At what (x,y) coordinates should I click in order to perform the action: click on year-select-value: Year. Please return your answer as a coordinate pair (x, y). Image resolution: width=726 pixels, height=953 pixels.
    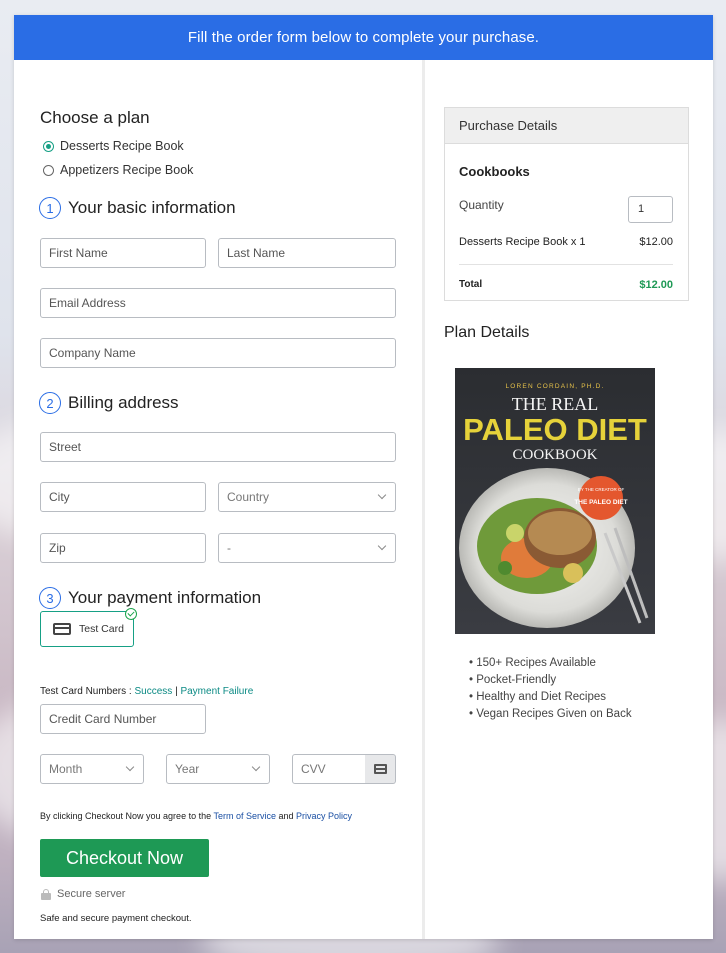
    Looking at the image, I should click on (187, 769).